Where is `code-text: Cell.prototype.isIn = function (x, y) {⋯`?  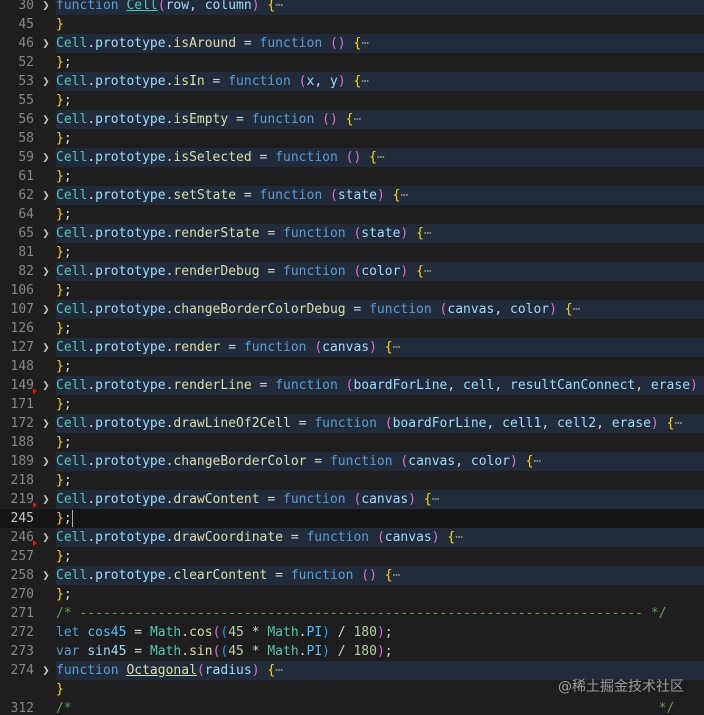
code-text: Cell.prototype.isIn = function (x, y) {⋯ is located at coordinates (380, 81).